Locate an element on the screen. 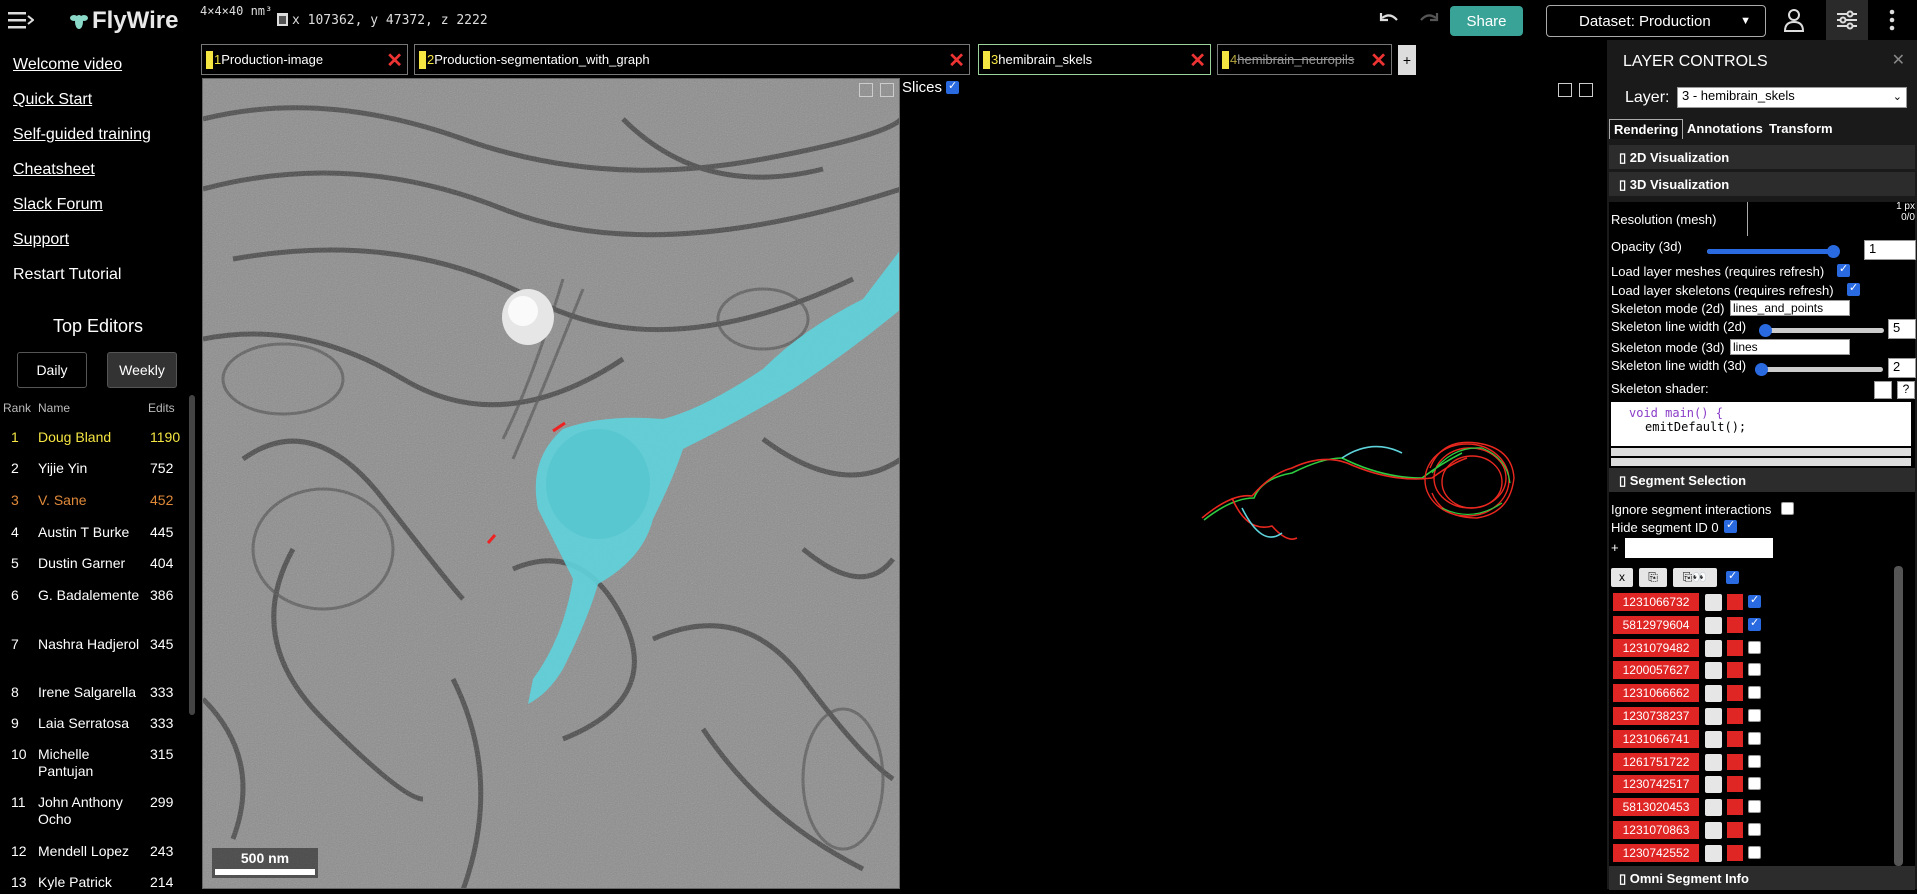 This screenshot has width=1917, height=894. section-2d-visualization: ▯ 2D Visualization is located at coordinates (1762, 157).